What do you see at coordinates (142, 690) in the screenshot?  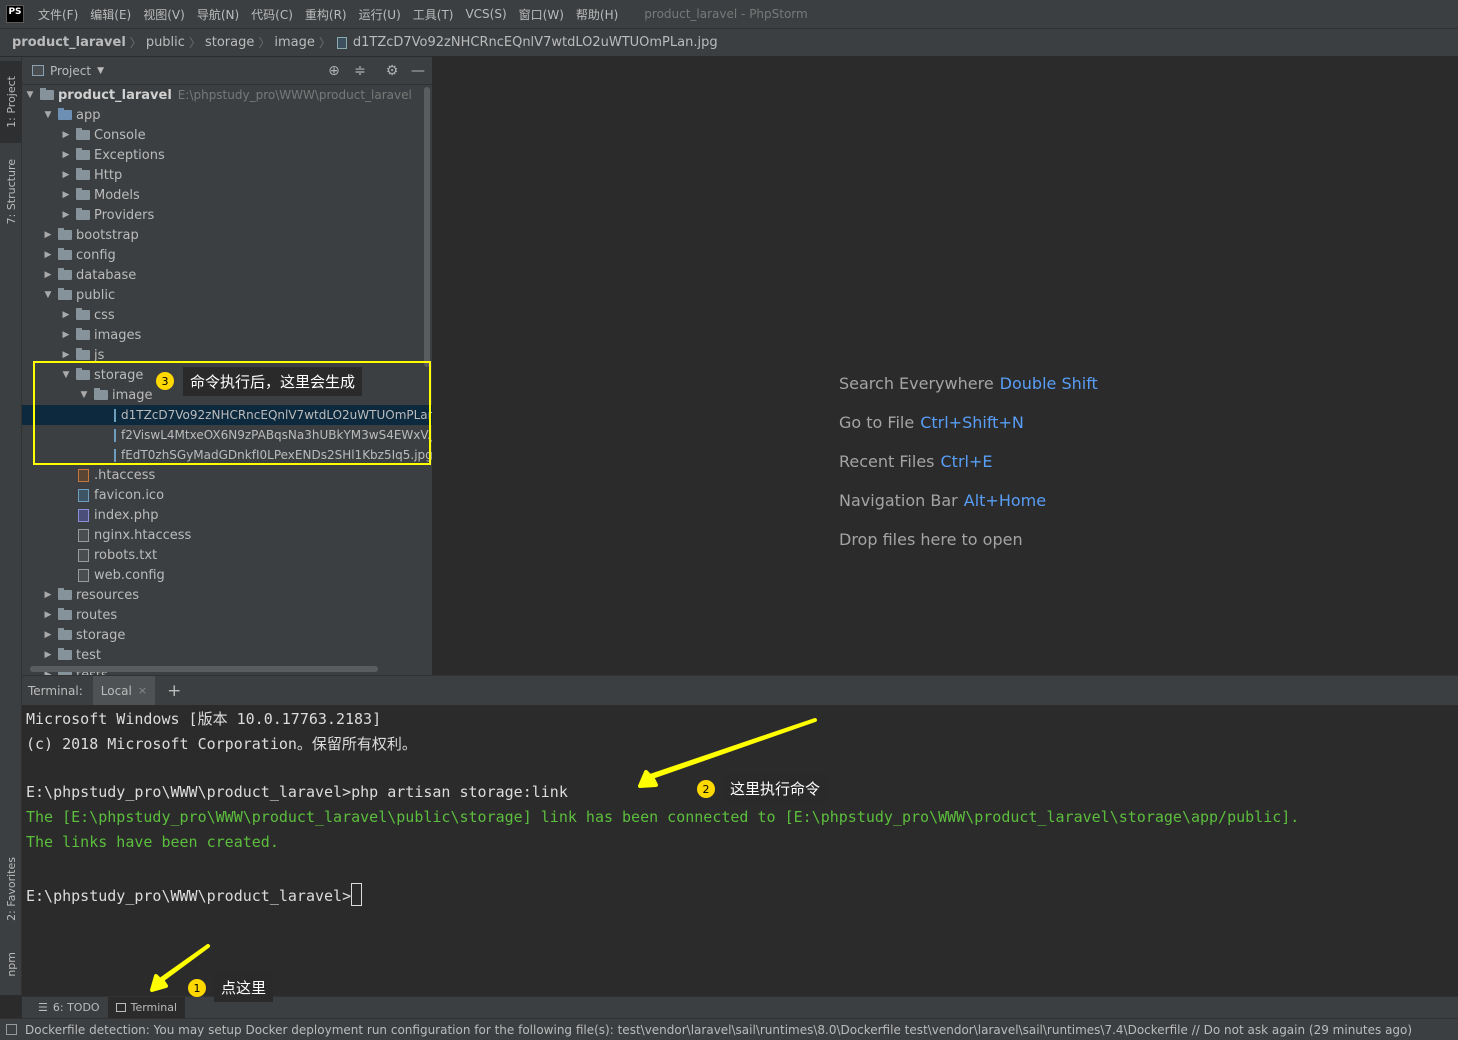 I see `close-icon: ×` at bounding box center [142, 690].